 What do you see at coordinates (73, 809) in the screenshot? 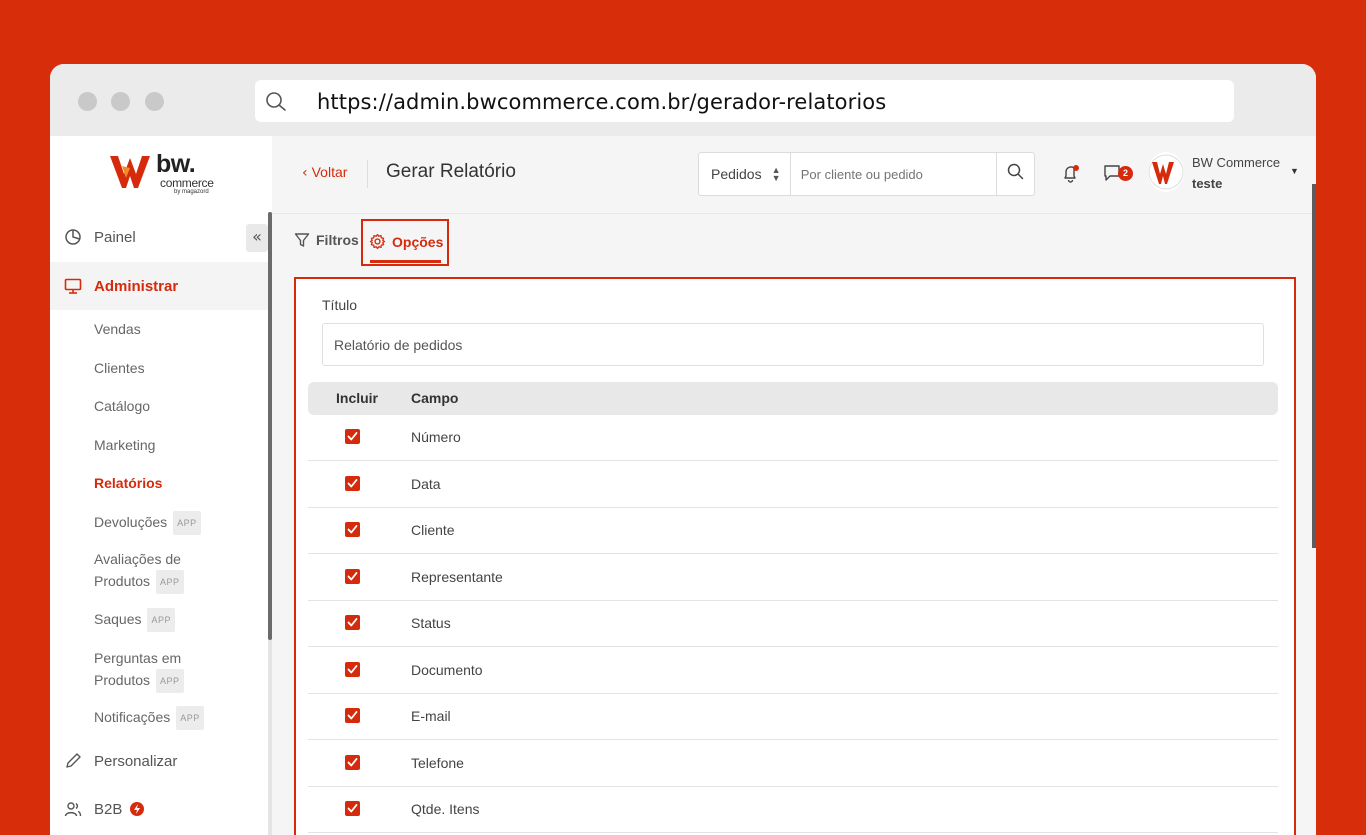
I see `users-icon` at bounding box center [73, 809].